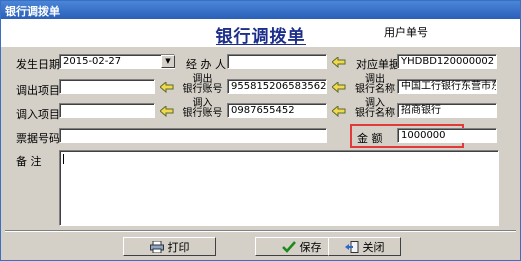  Describe the element at coordinates (167, 87) in the screenshot. I see `out-item-picker-icon` at that location.